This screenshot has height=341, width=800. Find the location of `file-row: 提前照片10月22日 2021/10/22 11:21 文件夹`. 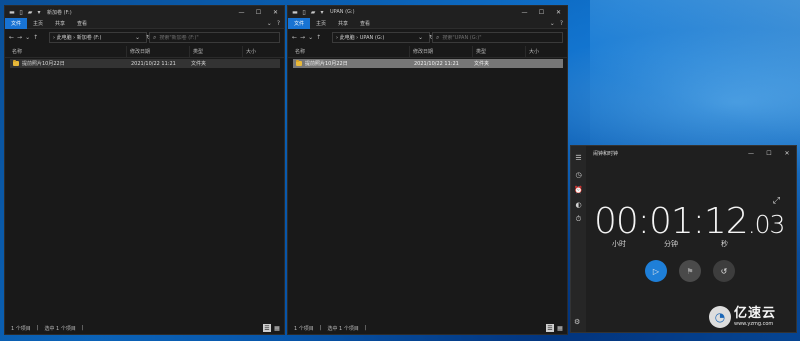

file-row: 提前照片10月22日 2021/10/22 11:21 文件夹 is located at coordinates (145, 63).